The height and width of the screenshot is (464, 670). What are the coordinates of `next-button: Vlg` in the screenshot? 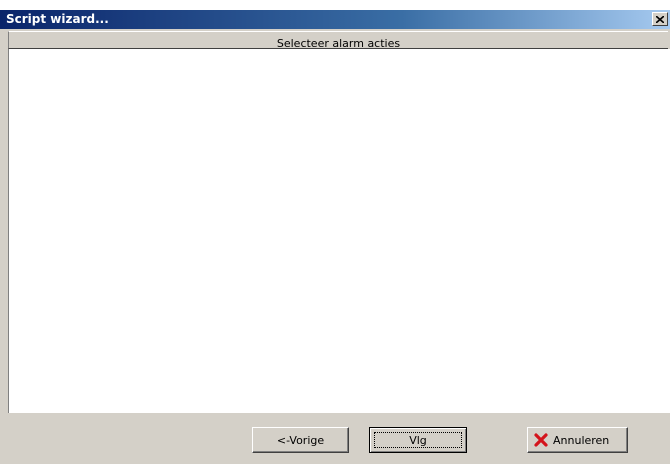 It's located at (418, 440).